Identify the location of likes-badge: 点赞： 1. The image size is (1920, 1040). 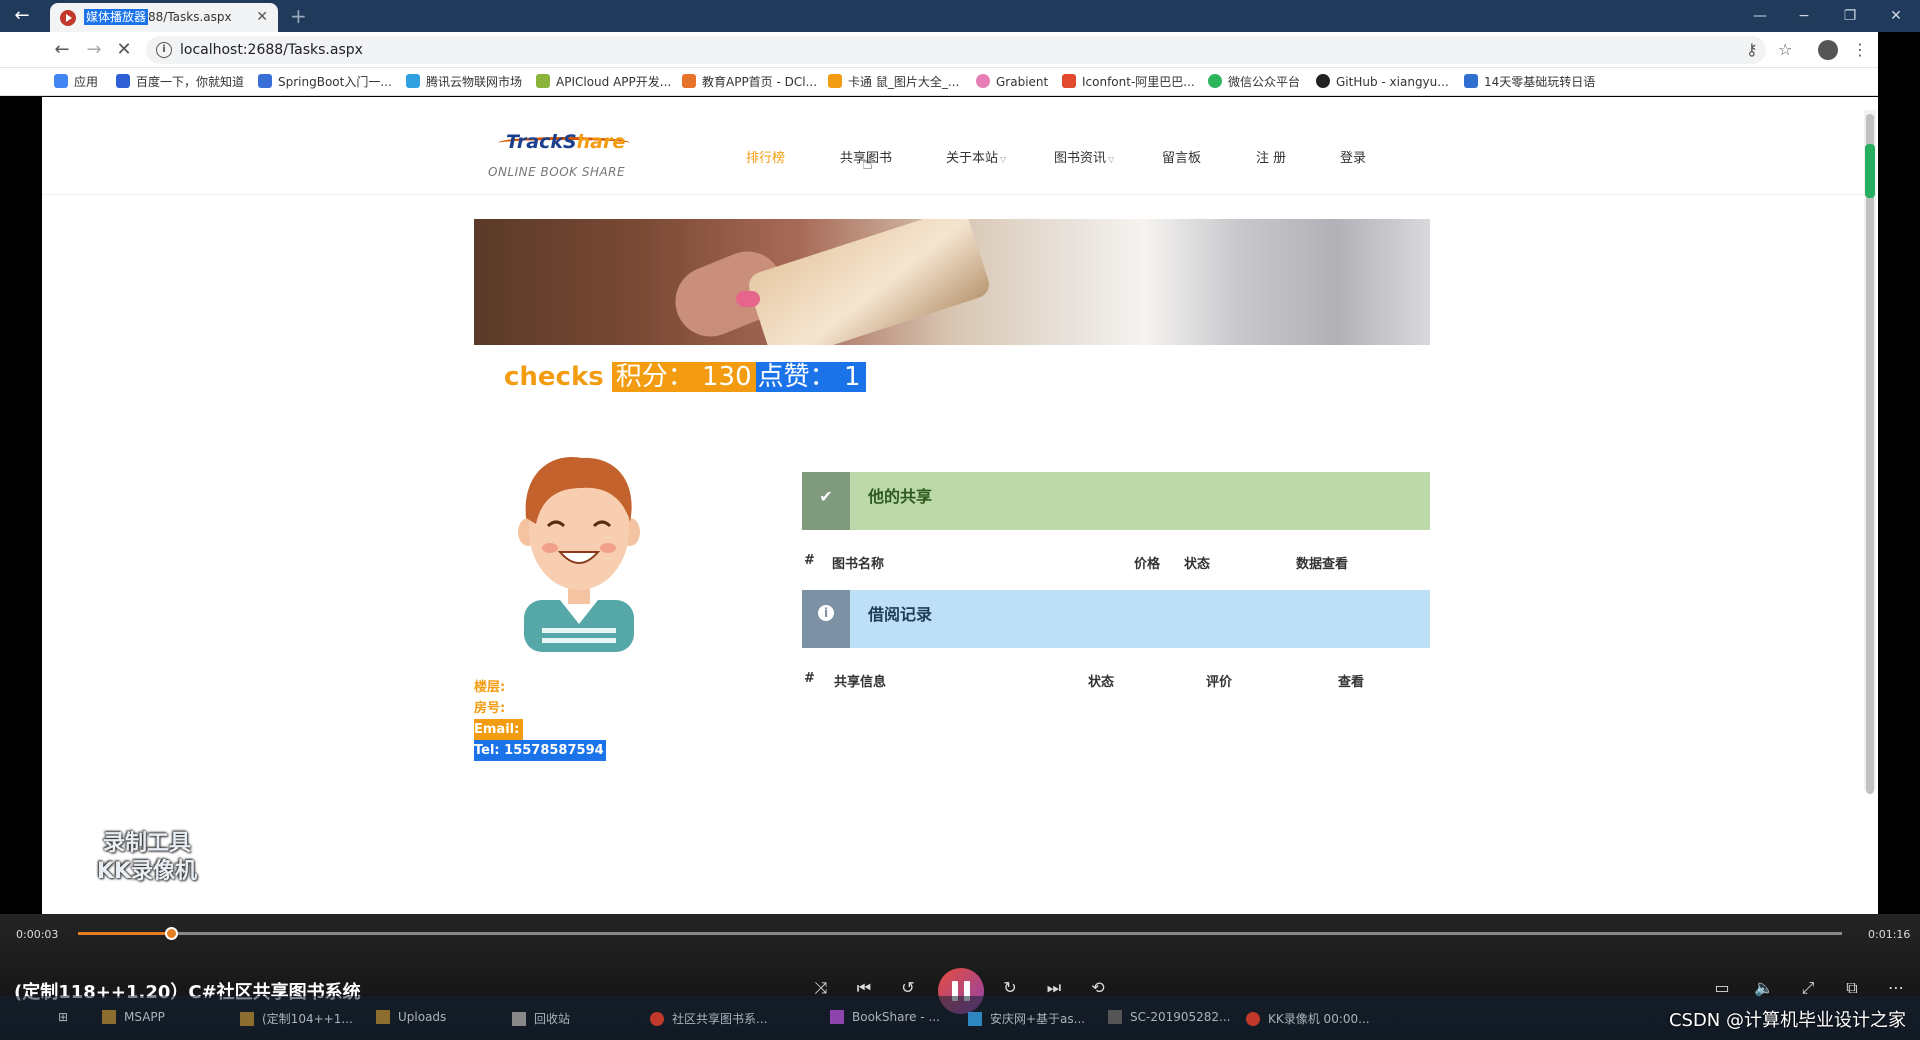
(811, 377).